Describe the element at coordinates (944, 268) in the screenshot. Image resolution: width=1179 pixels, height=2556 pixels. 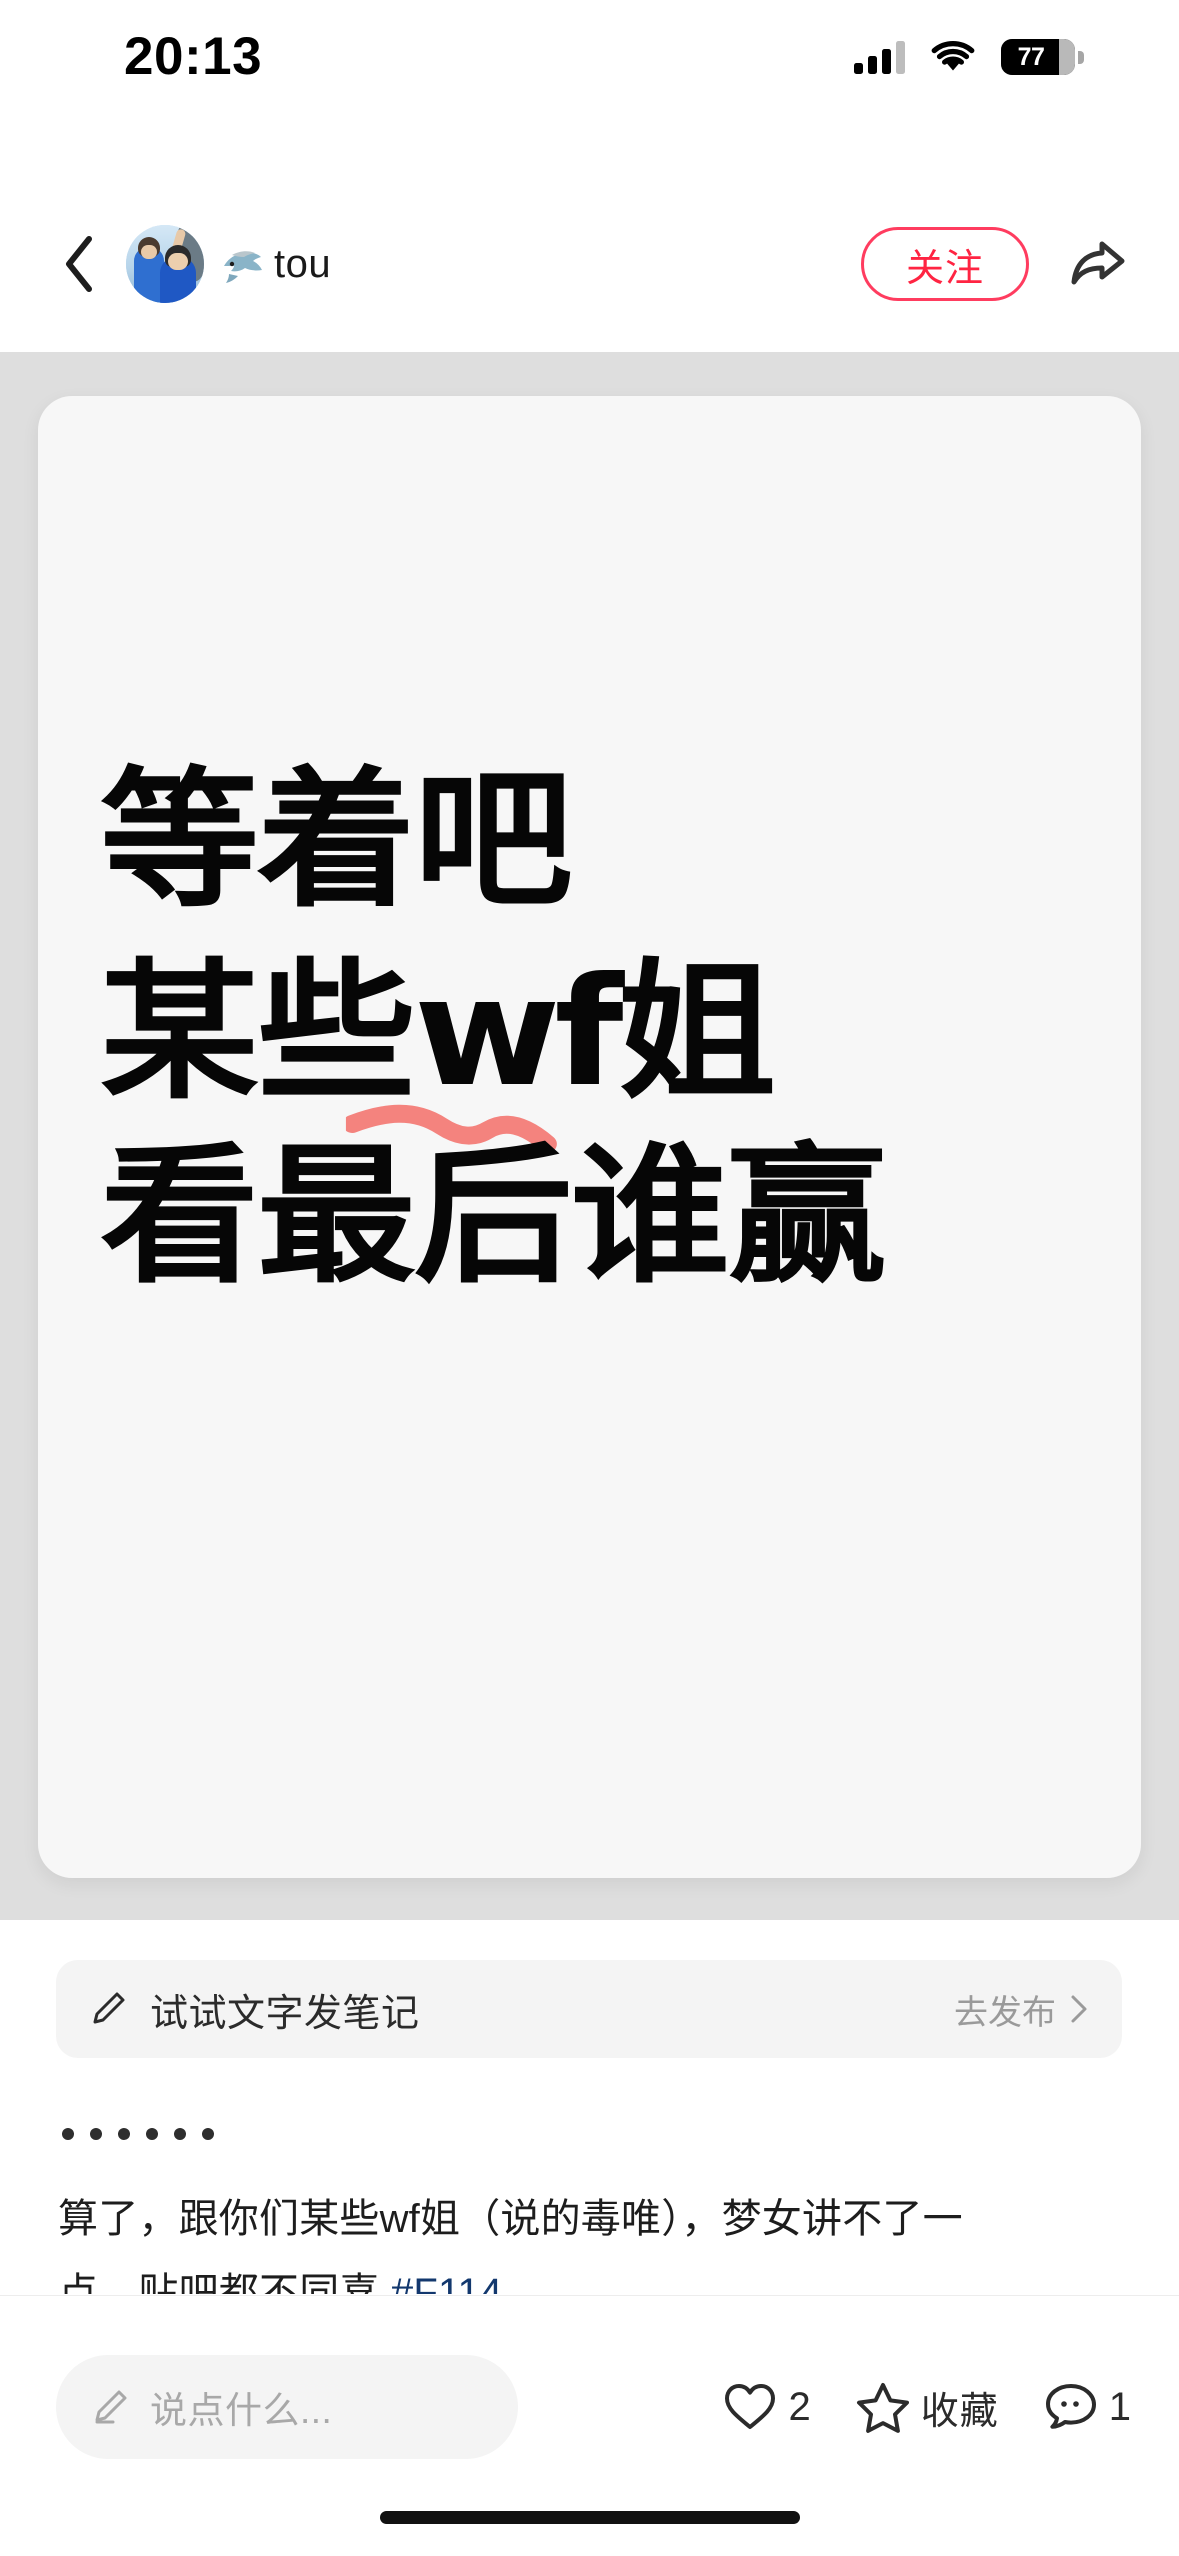
I see `follow-label: 关注` at that location.